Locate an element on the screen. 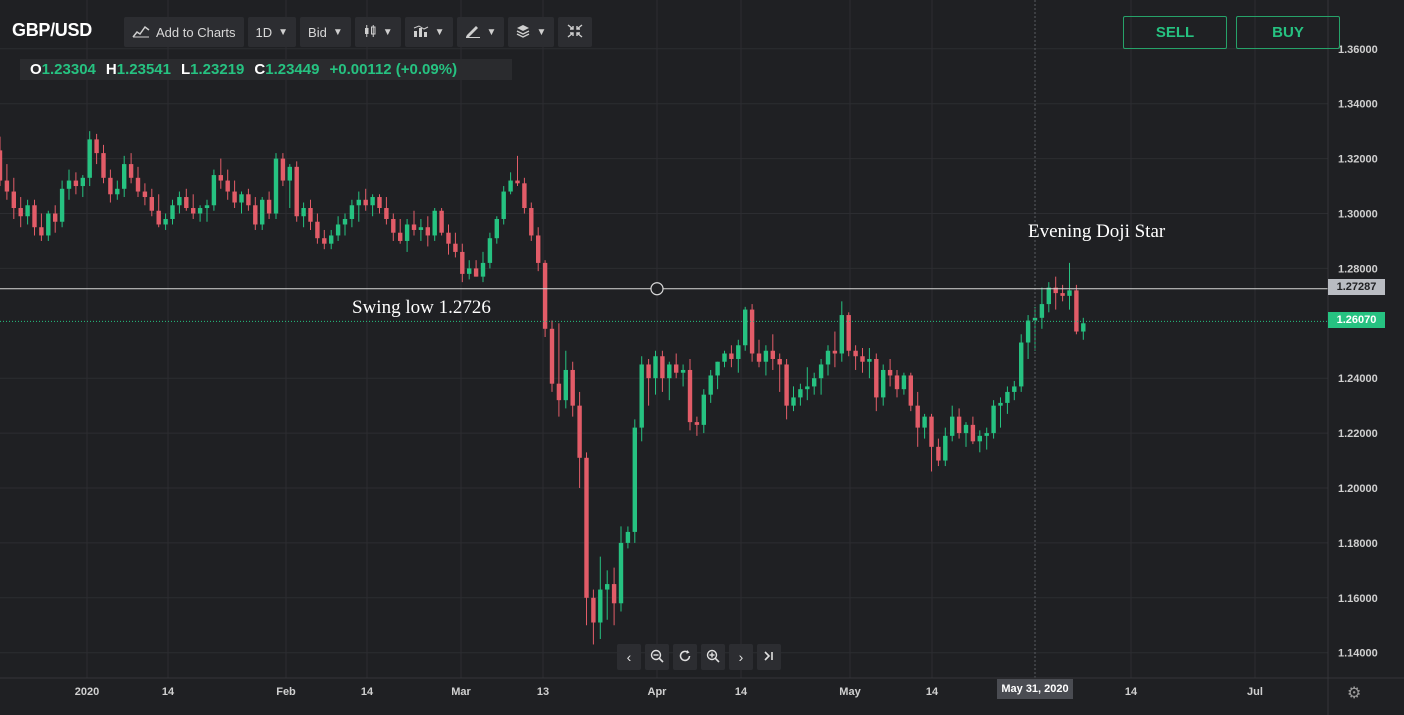 Image resolution: width=1404 pixels, height=715 pixels. x-tick-label: 13 is located at coordinates (543, 692).